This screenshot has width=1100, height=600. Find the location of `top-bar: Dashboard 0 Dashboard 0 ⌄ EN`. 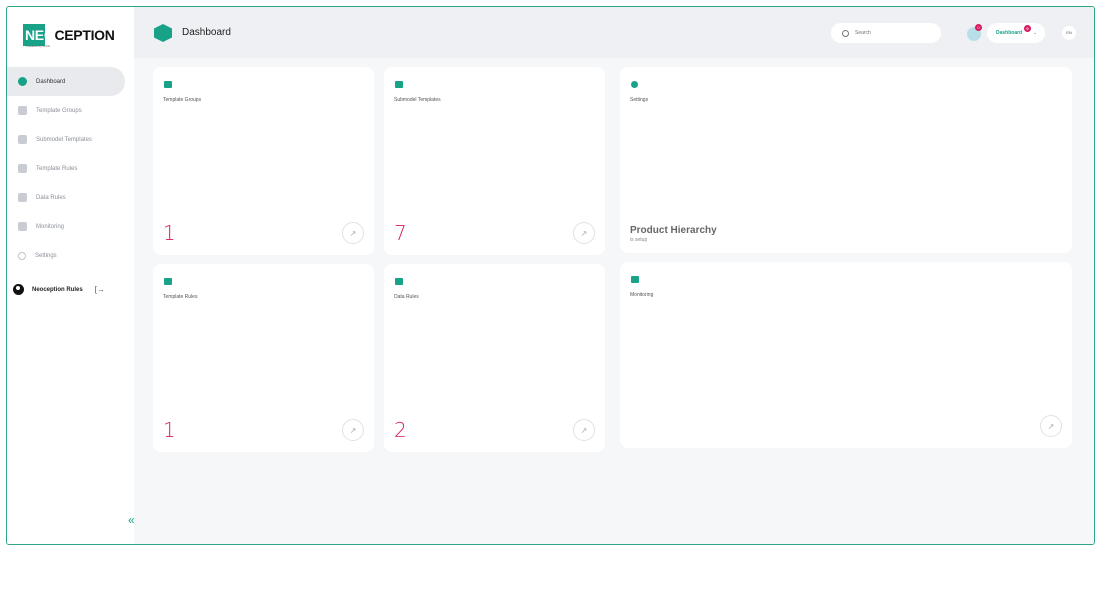

top-bar: Dashboard 0 Dashboard 0 ⌄ EN is located at coordinates (614, 32).